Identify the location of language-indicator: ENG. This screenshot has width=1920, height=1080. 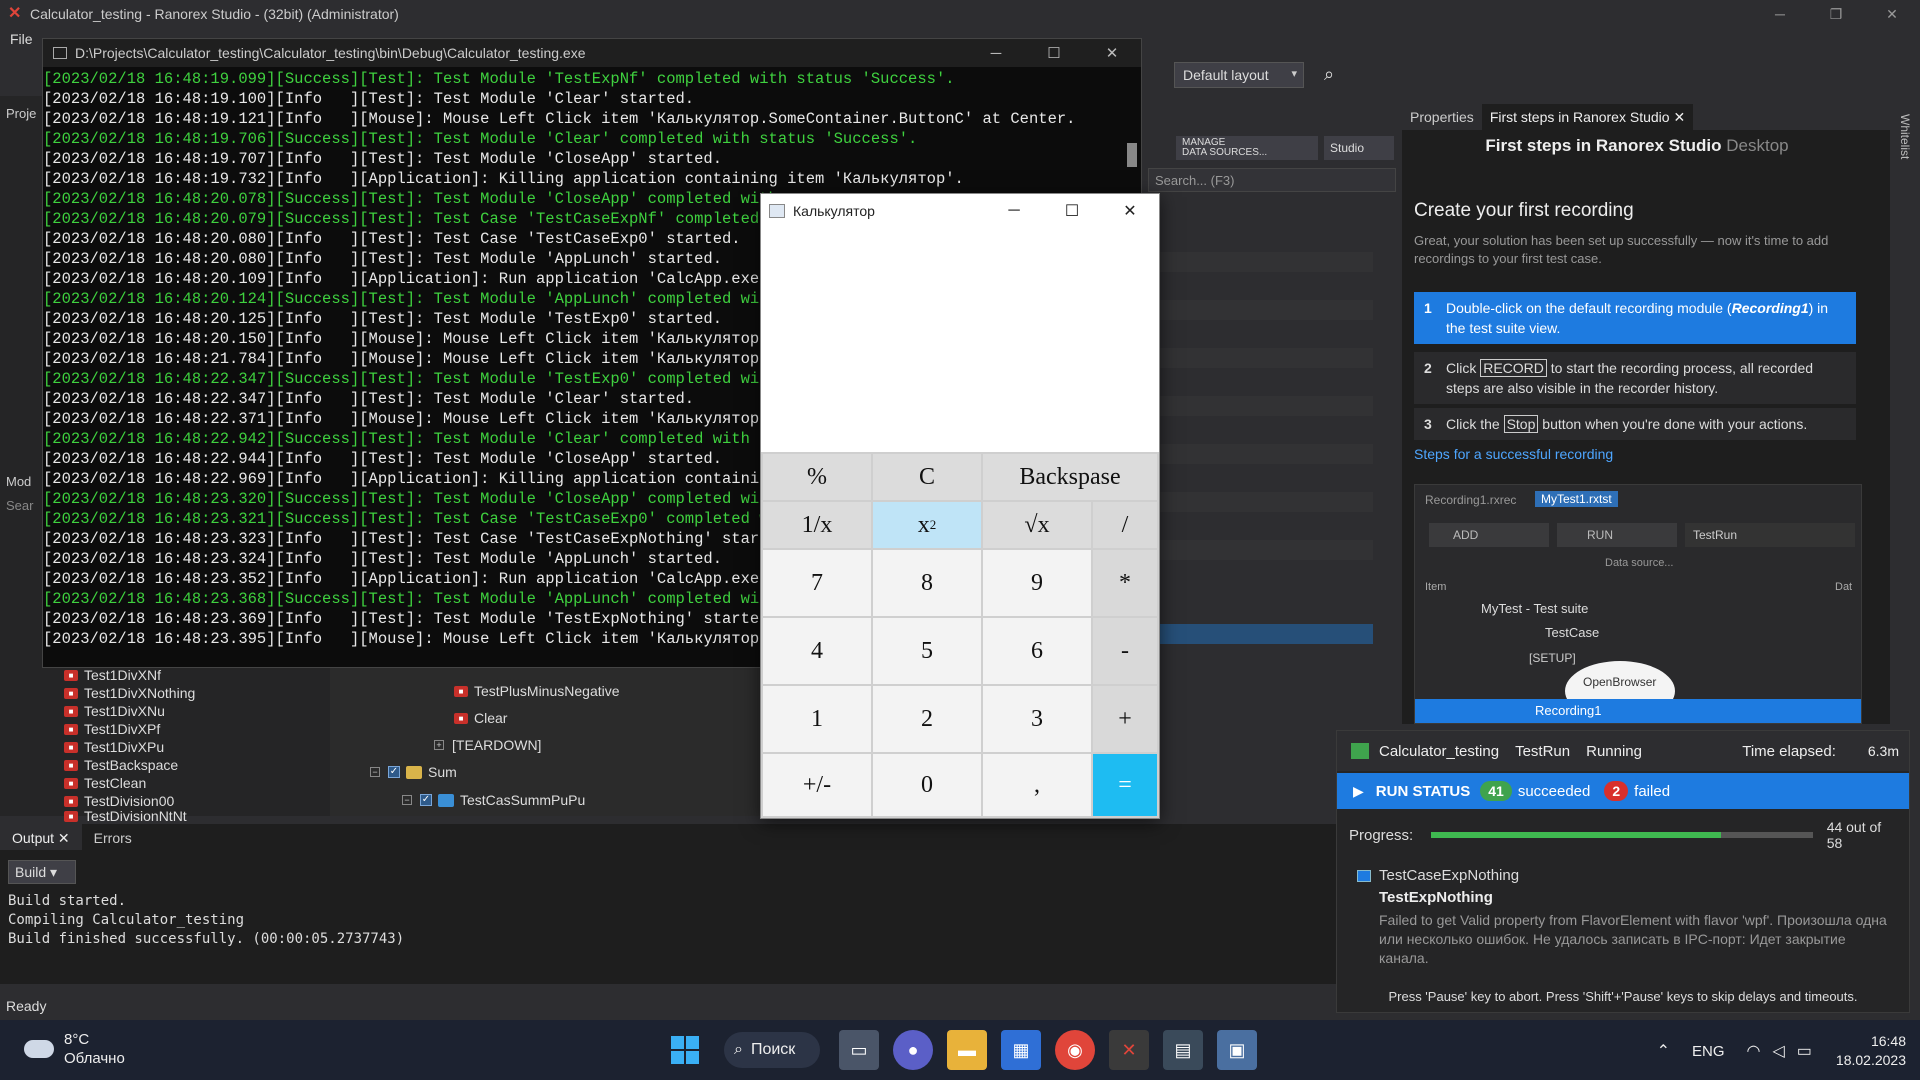
(1708, 1051).